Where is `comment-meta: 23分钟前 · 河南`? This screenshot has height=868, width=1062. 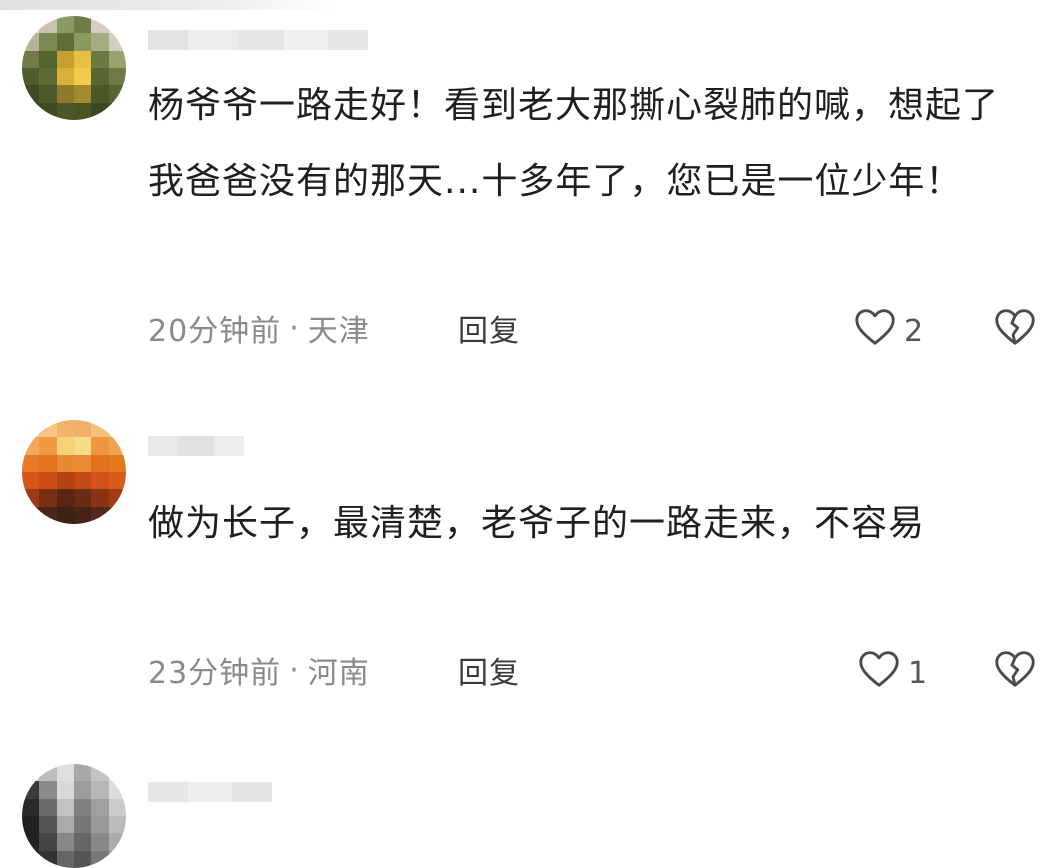
comment-meta: 23分钟前 · 河南 is located at coordinates (259, 670).